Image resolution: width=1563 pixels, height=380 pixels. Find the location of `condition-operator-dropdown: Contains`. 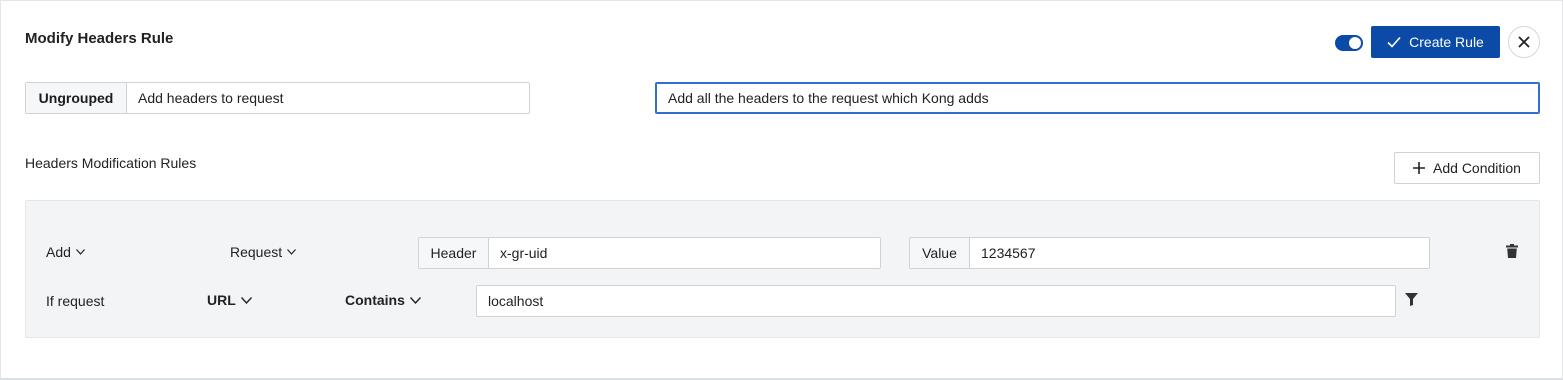

condition-operator-dropdown: Contains is located at coordinates (383, 300).